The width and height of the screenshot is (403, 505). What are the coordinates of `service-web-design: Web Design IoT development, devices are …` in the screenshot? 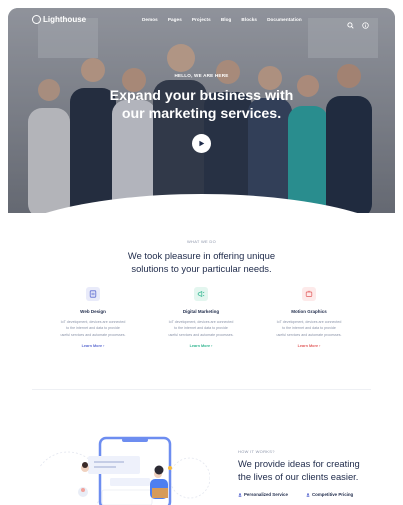 It's located at (93, 317).